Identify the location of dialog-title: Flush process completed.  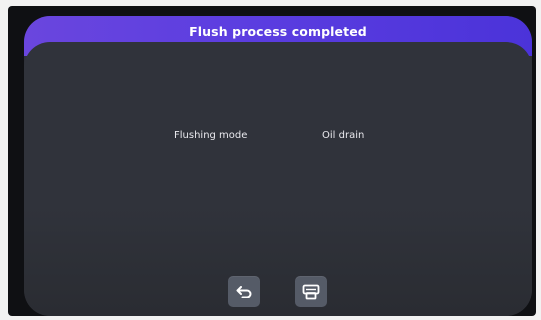
(278, 31).